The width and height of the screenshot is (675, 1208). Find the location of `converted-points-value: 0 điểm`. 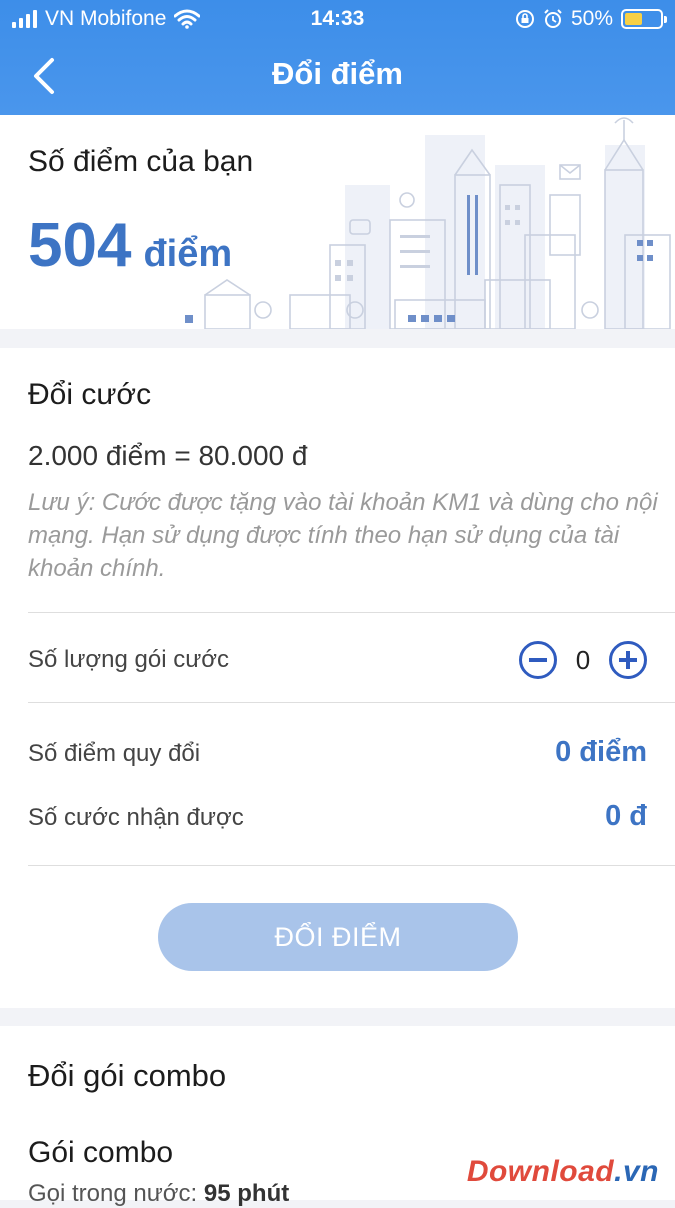

converted-points-value: 0 điểm is located at coordinates (601, 752).